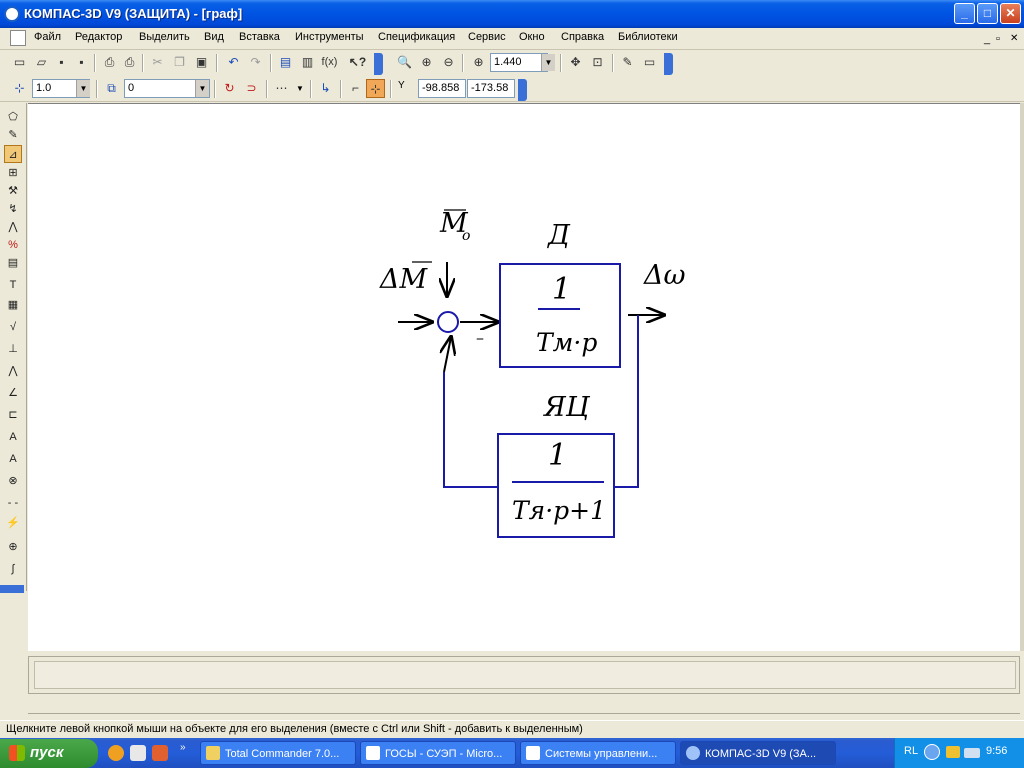  I want to click on print-preview-icon: ⎙, so click(129, 62).